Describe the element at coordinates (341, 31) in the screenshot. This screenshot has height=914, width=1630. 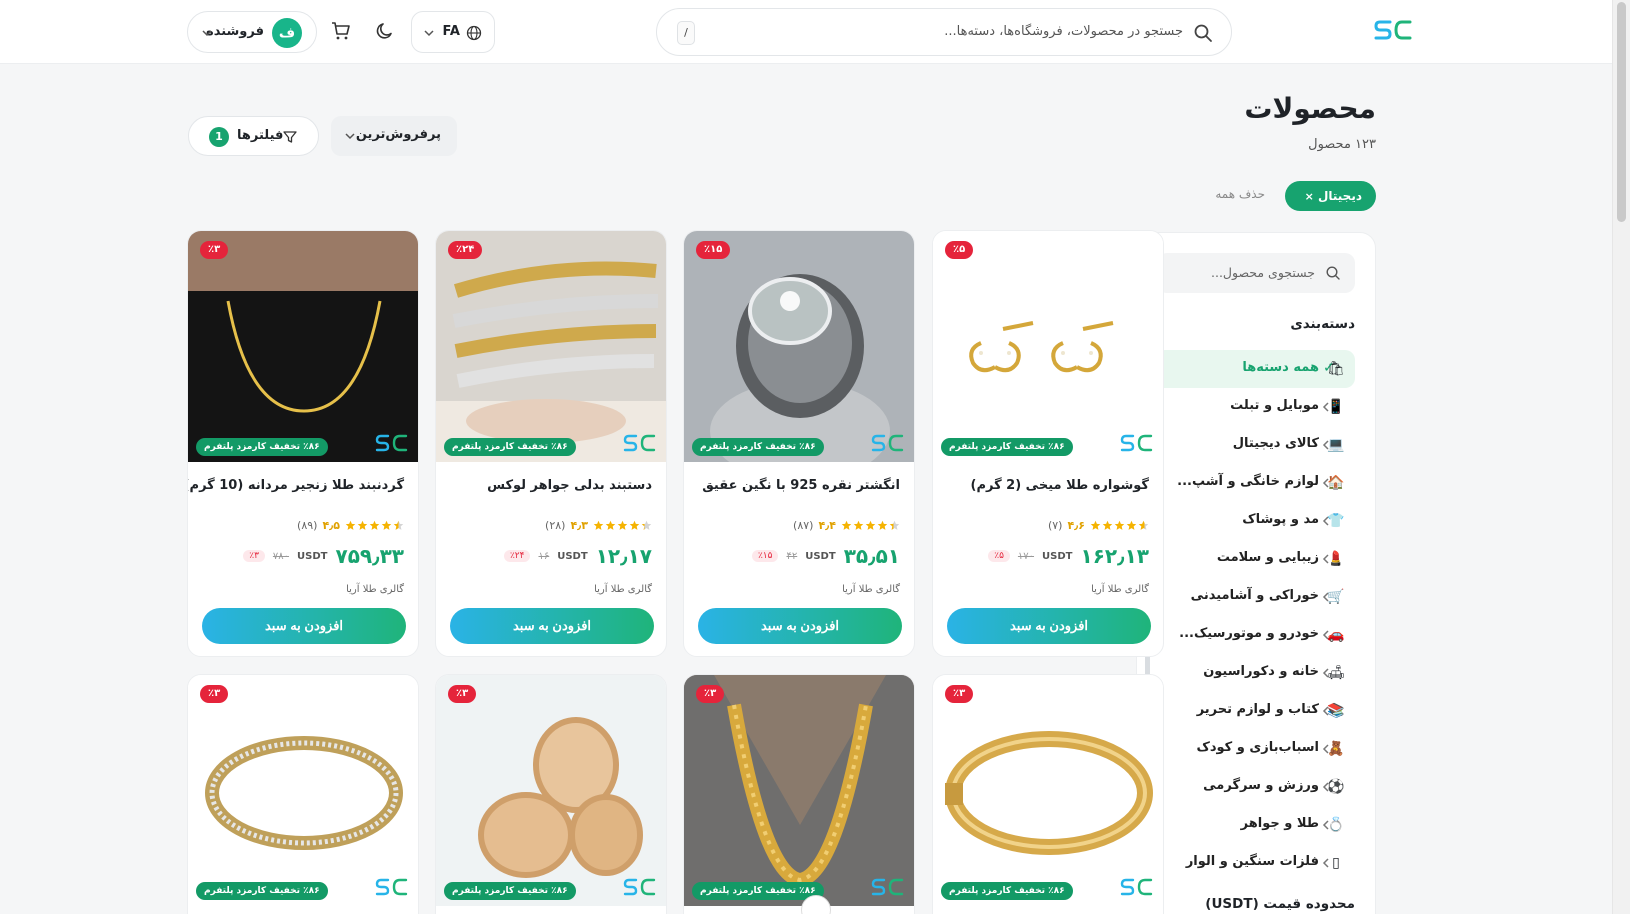
I see `cart-icon` at that location.